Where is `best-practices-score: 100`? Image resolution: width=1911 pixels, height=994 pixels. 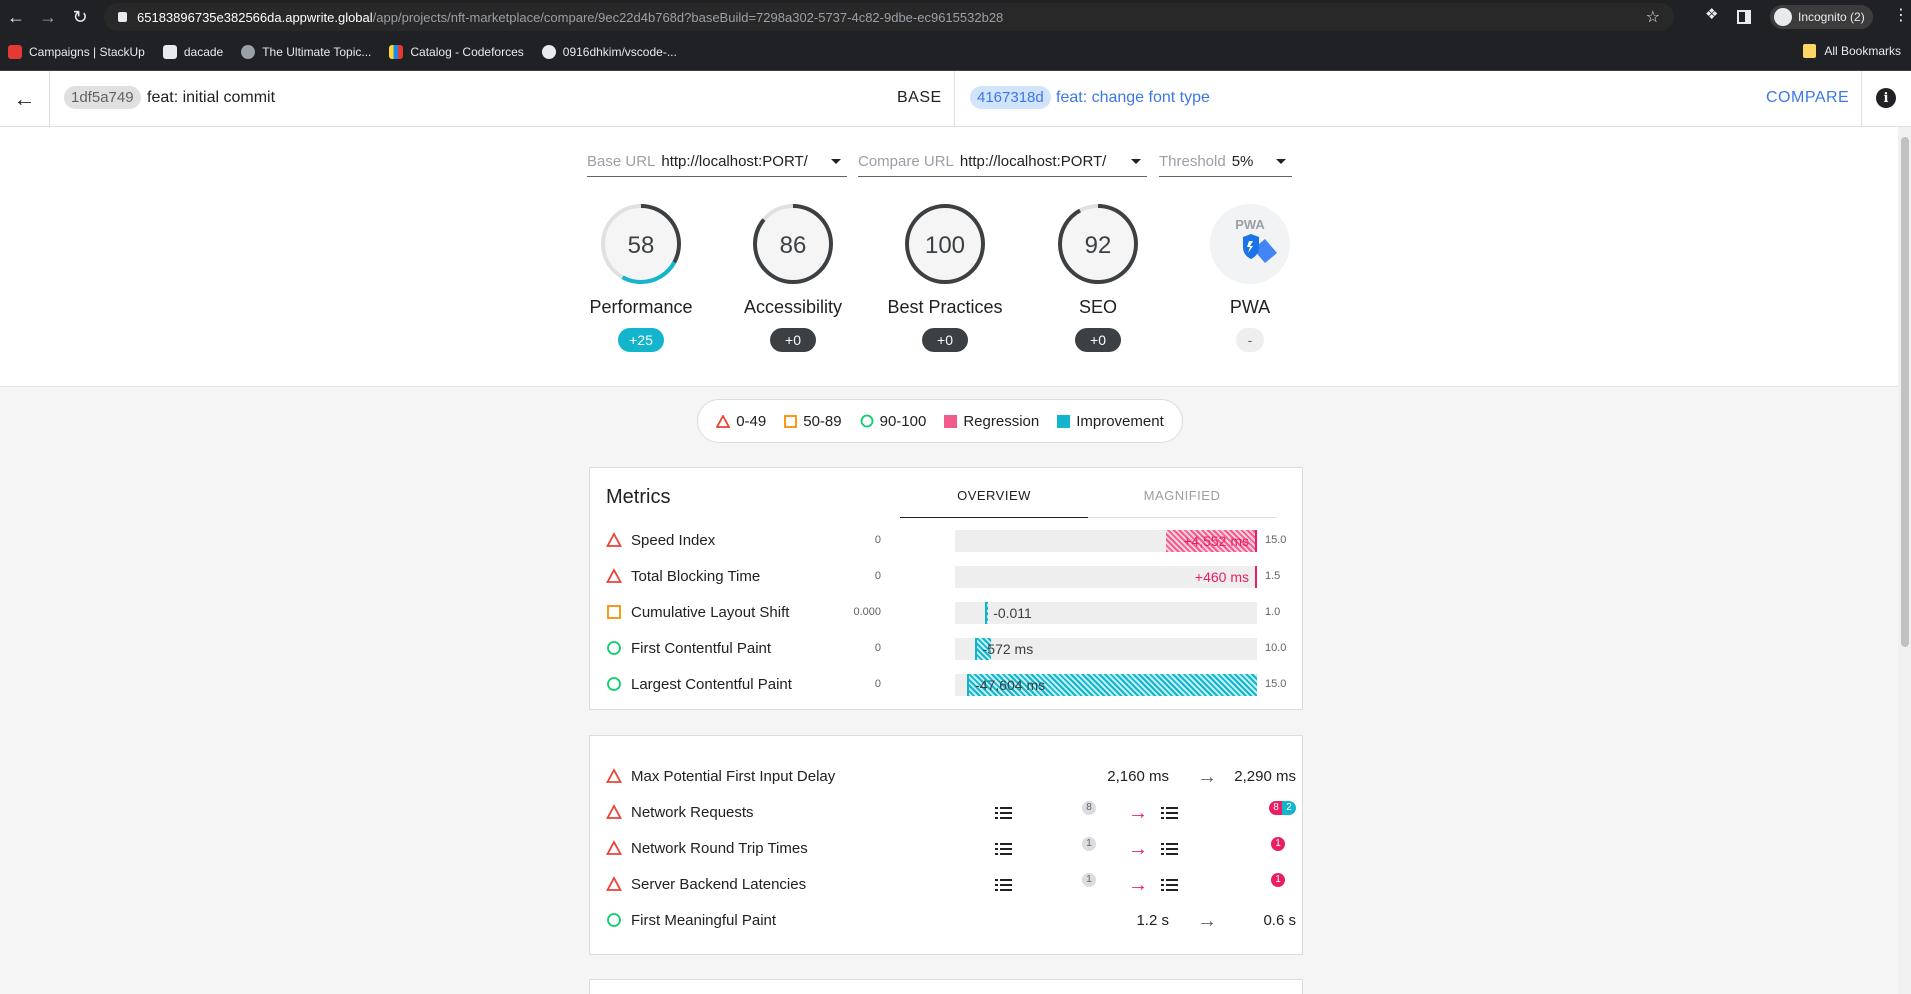 best-practices-score: 100 is located at coordinates (945, 245).